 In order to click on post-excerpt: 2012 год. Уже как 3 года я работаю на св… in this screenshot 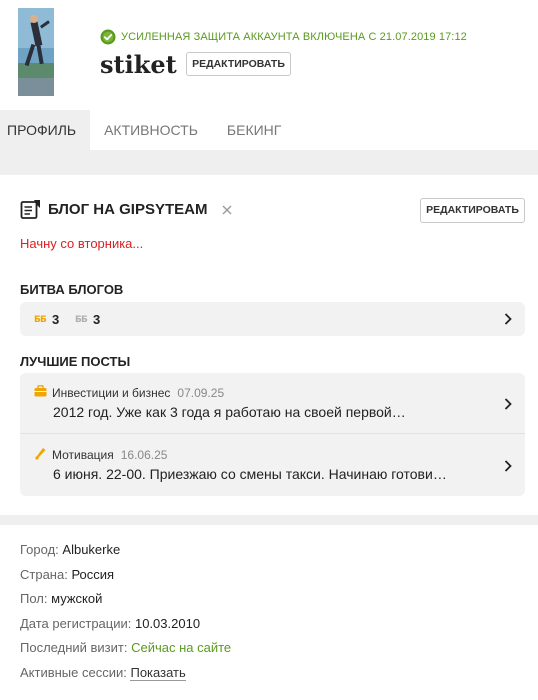, I will do `click(229, 412)`.